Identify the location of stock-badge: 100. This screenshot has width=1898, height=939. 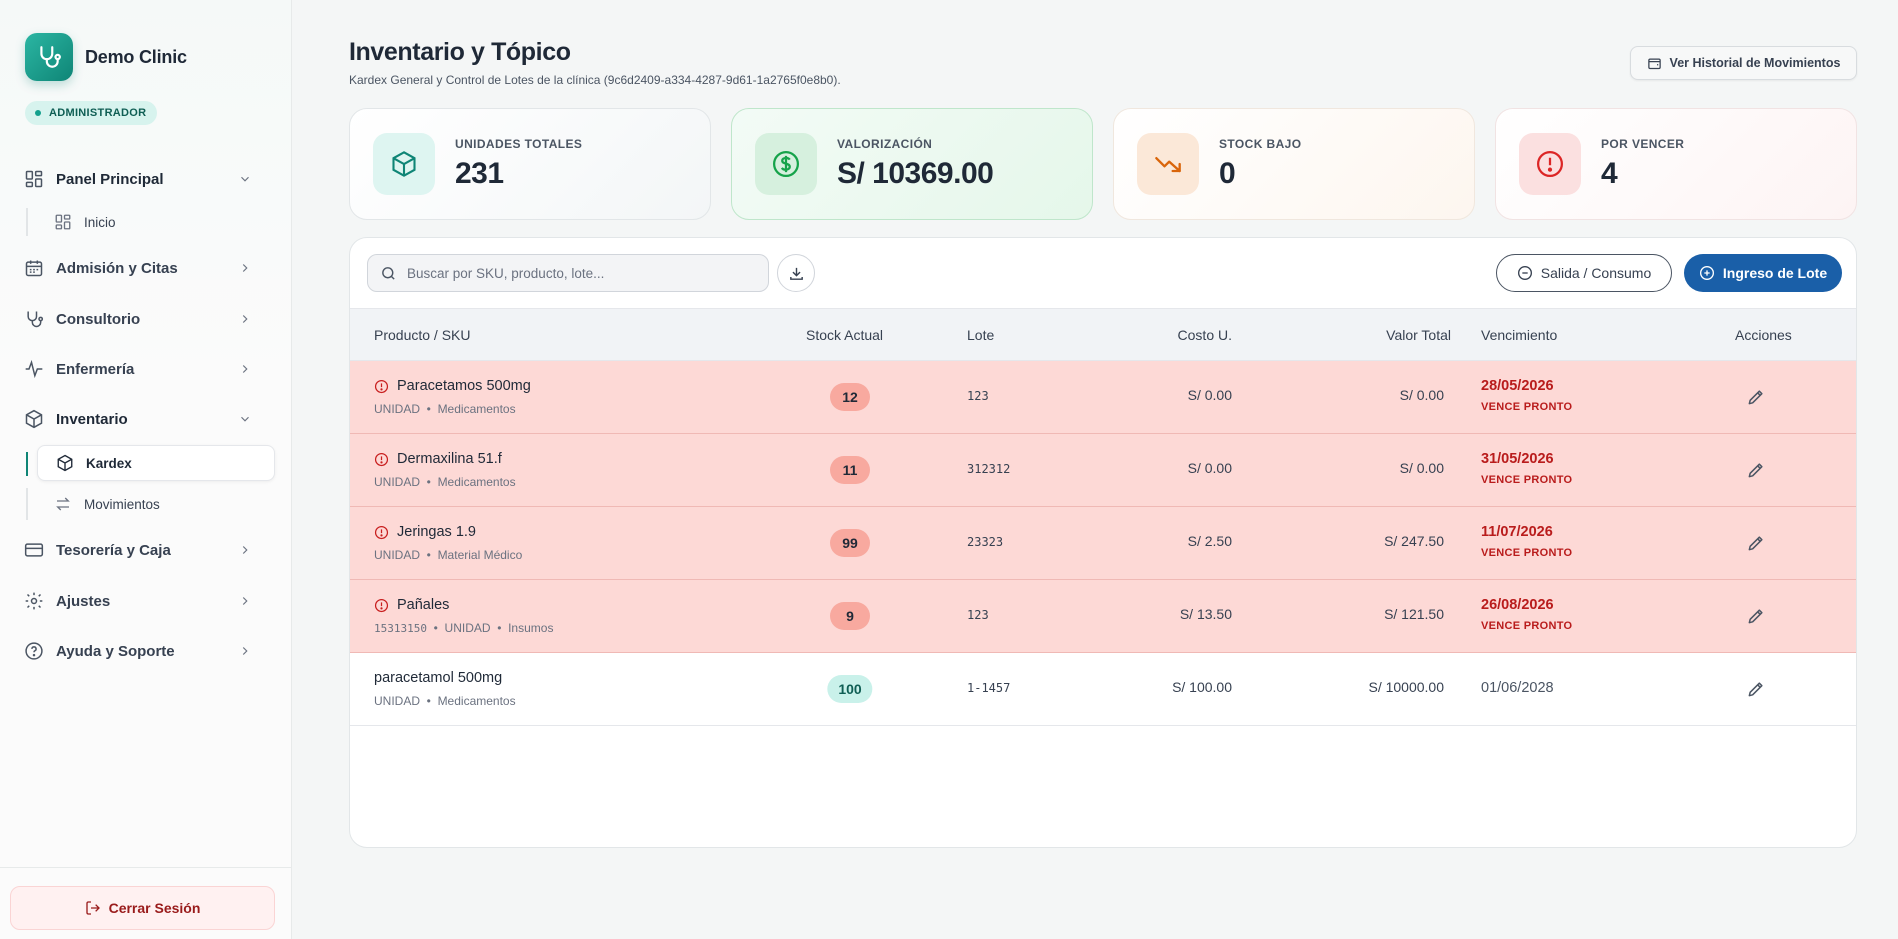
(850, 689).